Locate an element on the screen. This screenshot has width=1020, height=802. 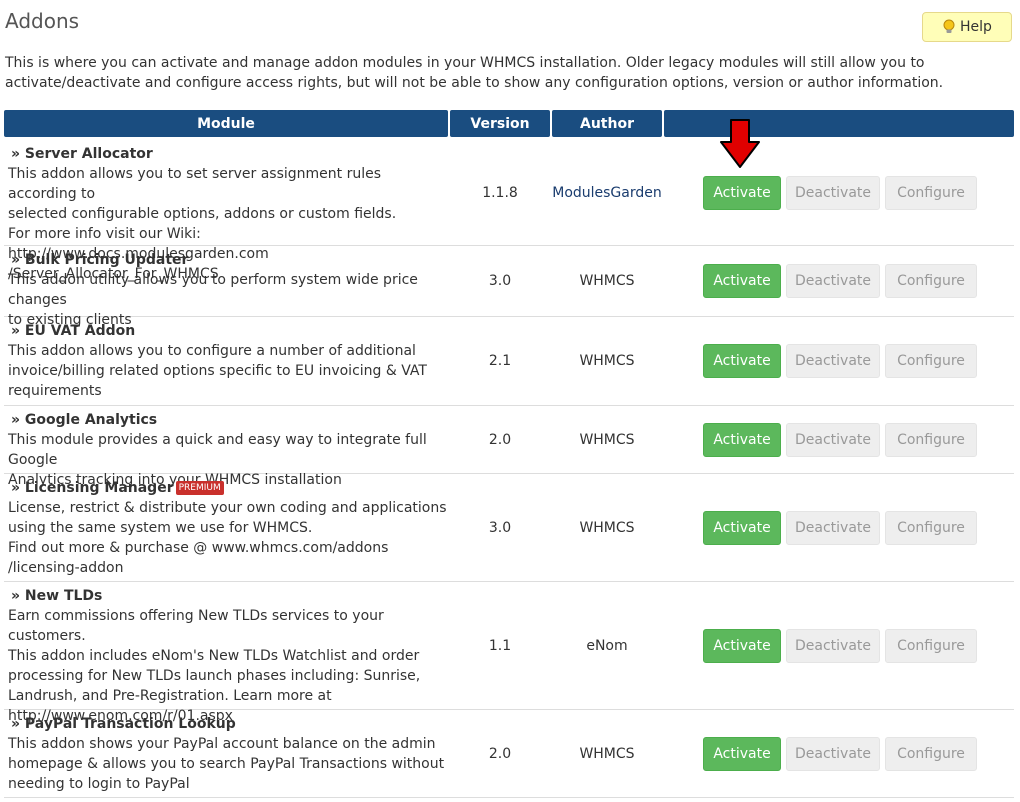
column-header-actions is located at coordinates (839, 123).